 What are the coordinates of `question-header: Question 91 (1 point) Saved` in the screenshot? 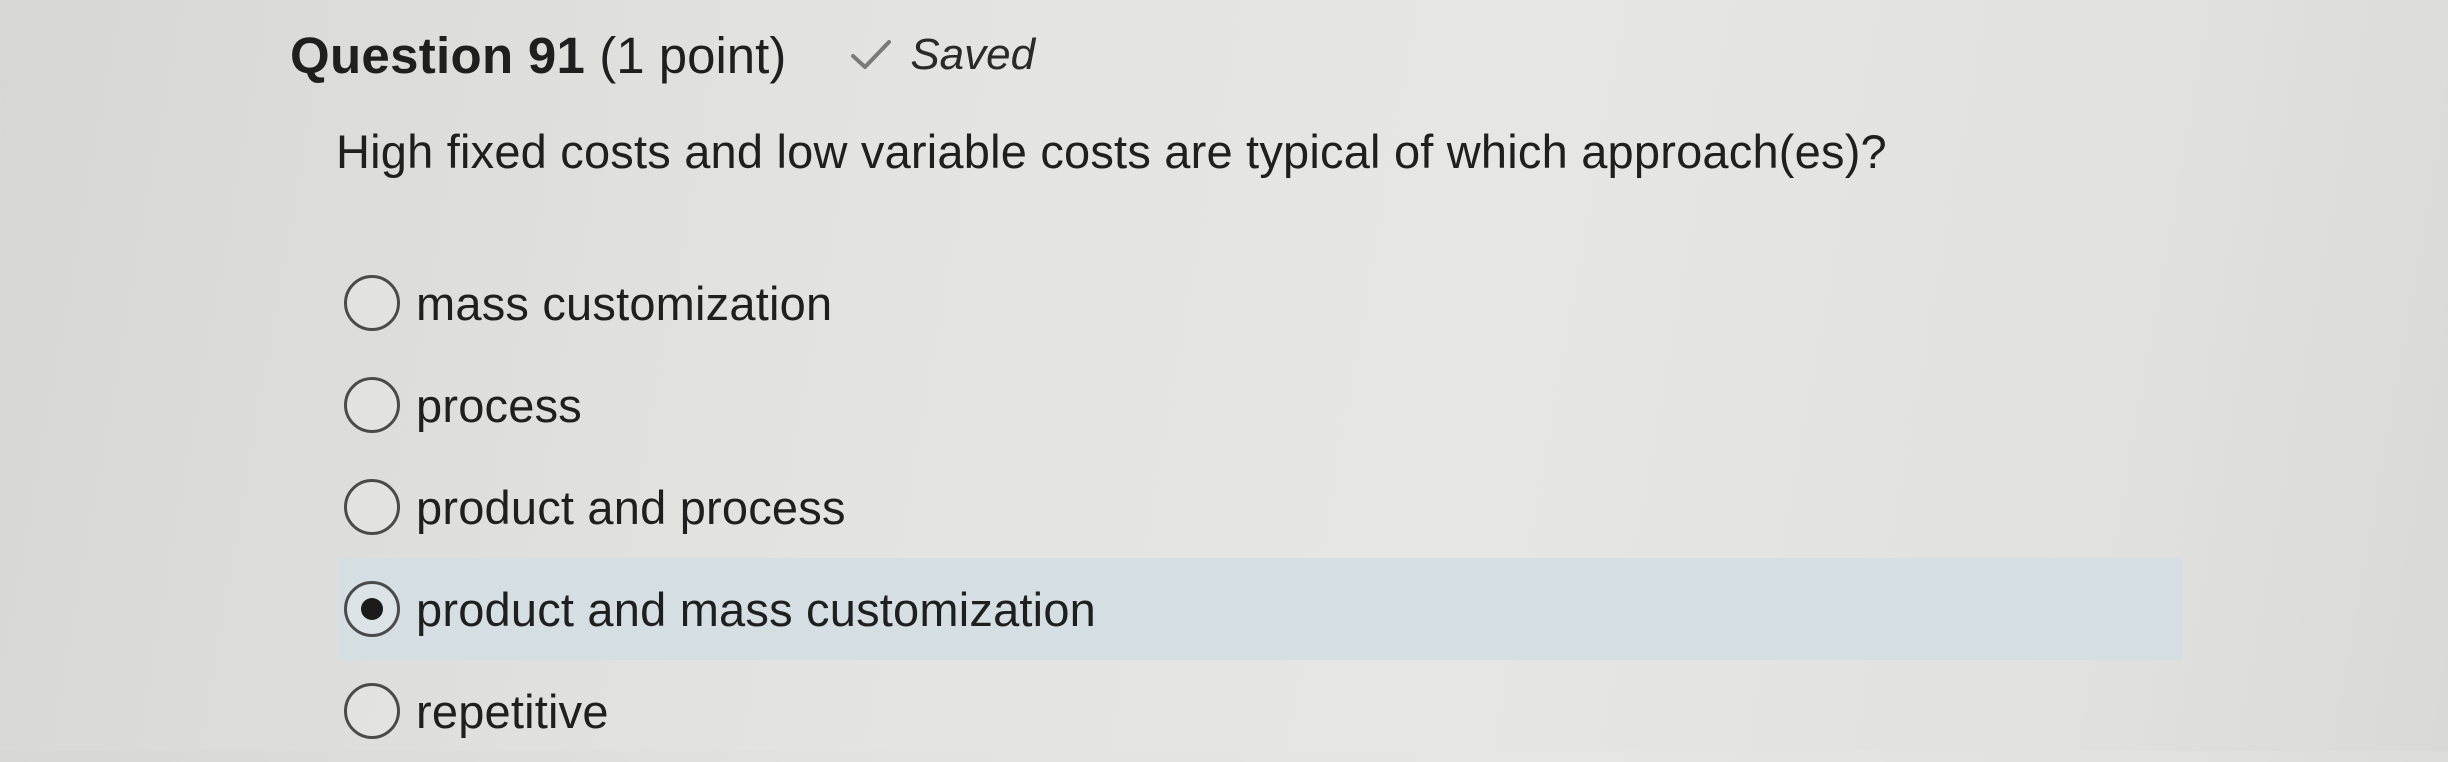 It's located at (662, 55).